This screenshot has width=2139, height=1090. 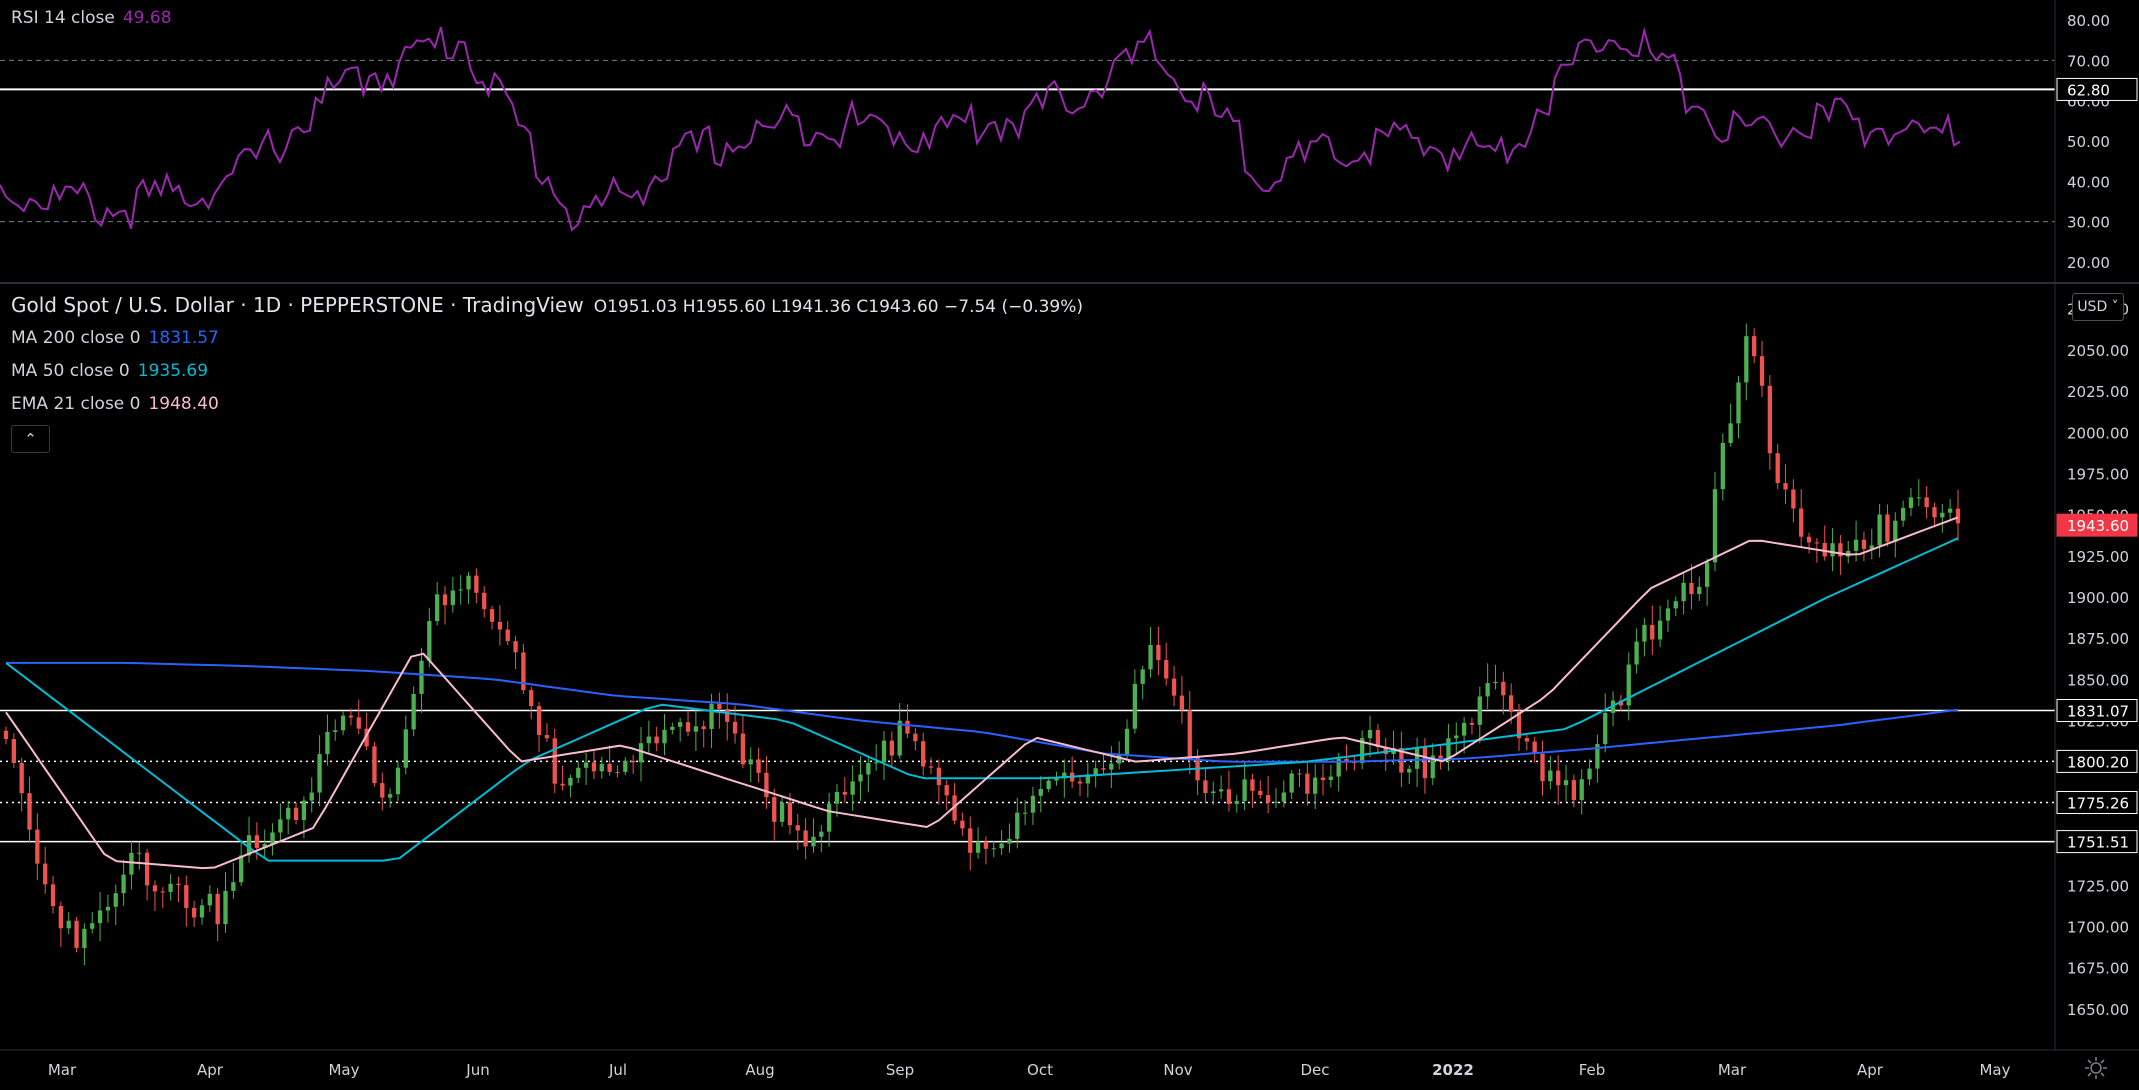 What do you see at coordinates (2098, 433) in the screenshot?
I see `price-axis-tick: 2000.00` at bounding box center [2098, 433].